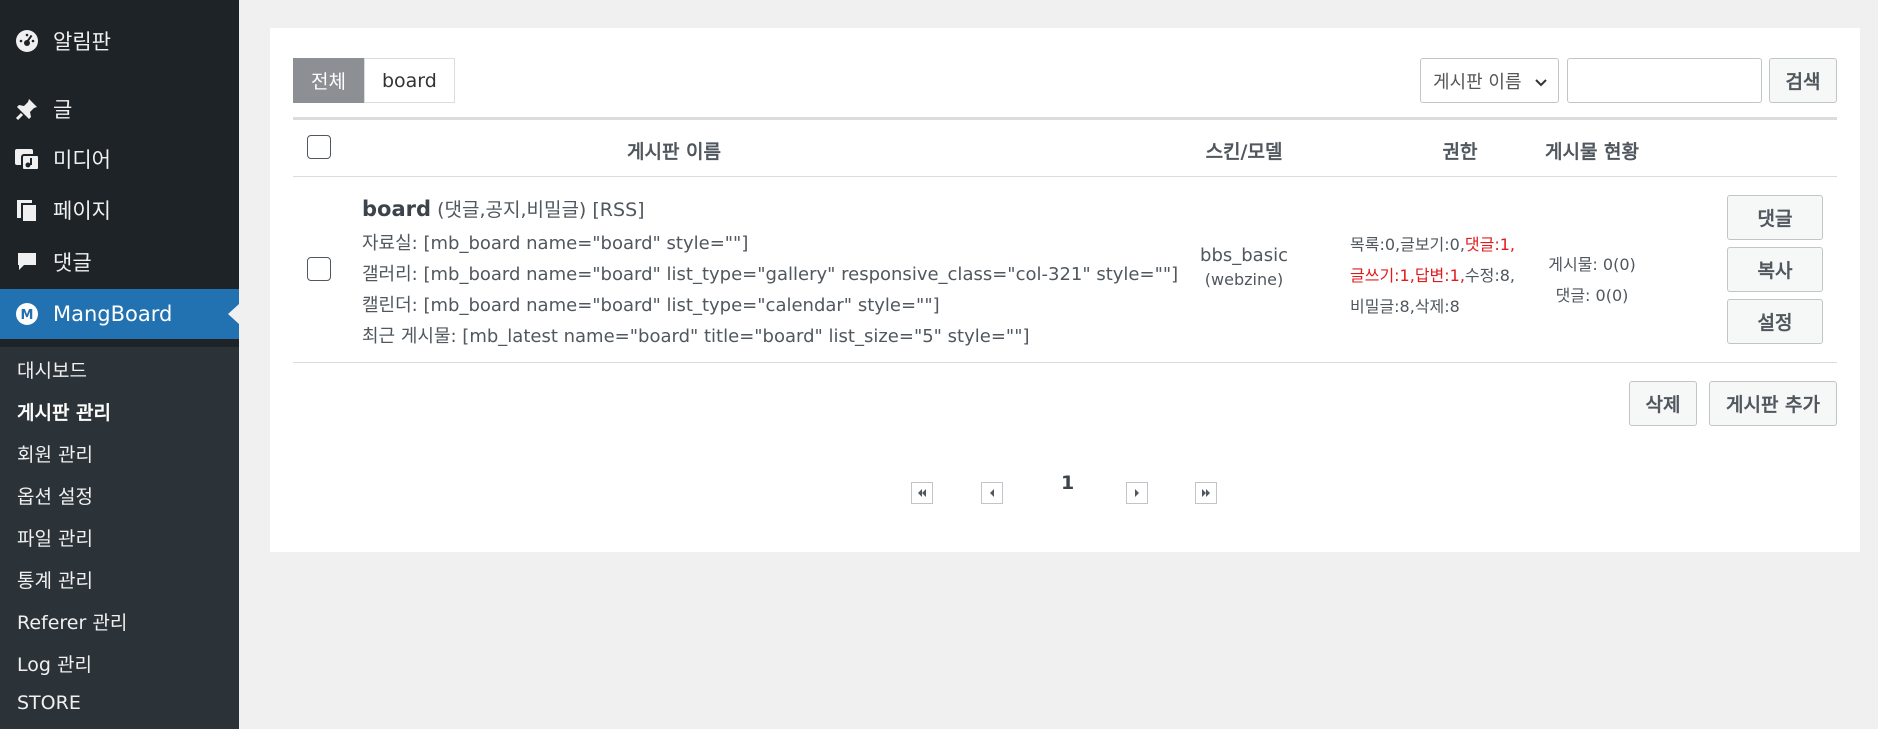 This screenshot has height=729, width=1878. I want to click on svg-text: M, so click(27, 315).